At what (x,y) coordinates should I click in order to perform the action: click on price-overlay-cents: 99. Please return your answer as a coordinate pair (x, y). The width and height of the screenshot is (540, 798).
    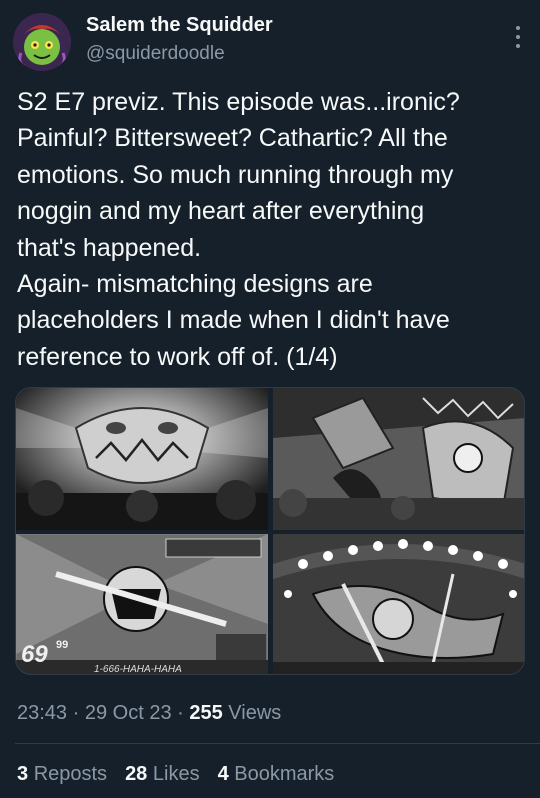
    Looking at the image, I should click on (62, 645).